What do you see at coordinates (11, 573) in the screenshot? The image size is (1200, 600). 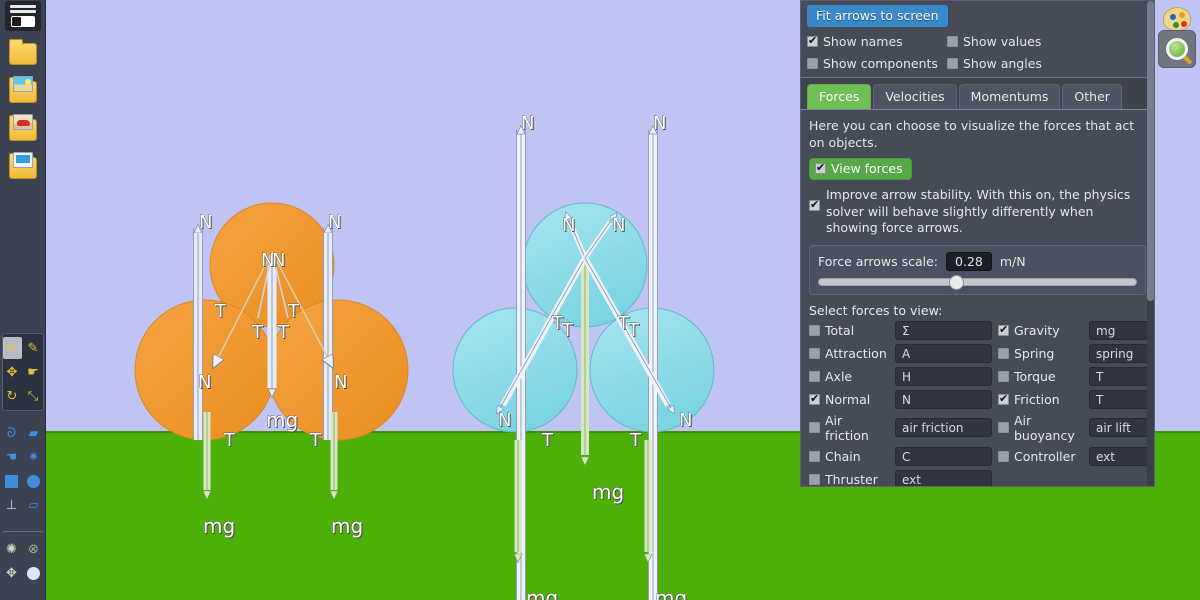 I see `plus-icon: ✥` at bounding box center [11, 573].